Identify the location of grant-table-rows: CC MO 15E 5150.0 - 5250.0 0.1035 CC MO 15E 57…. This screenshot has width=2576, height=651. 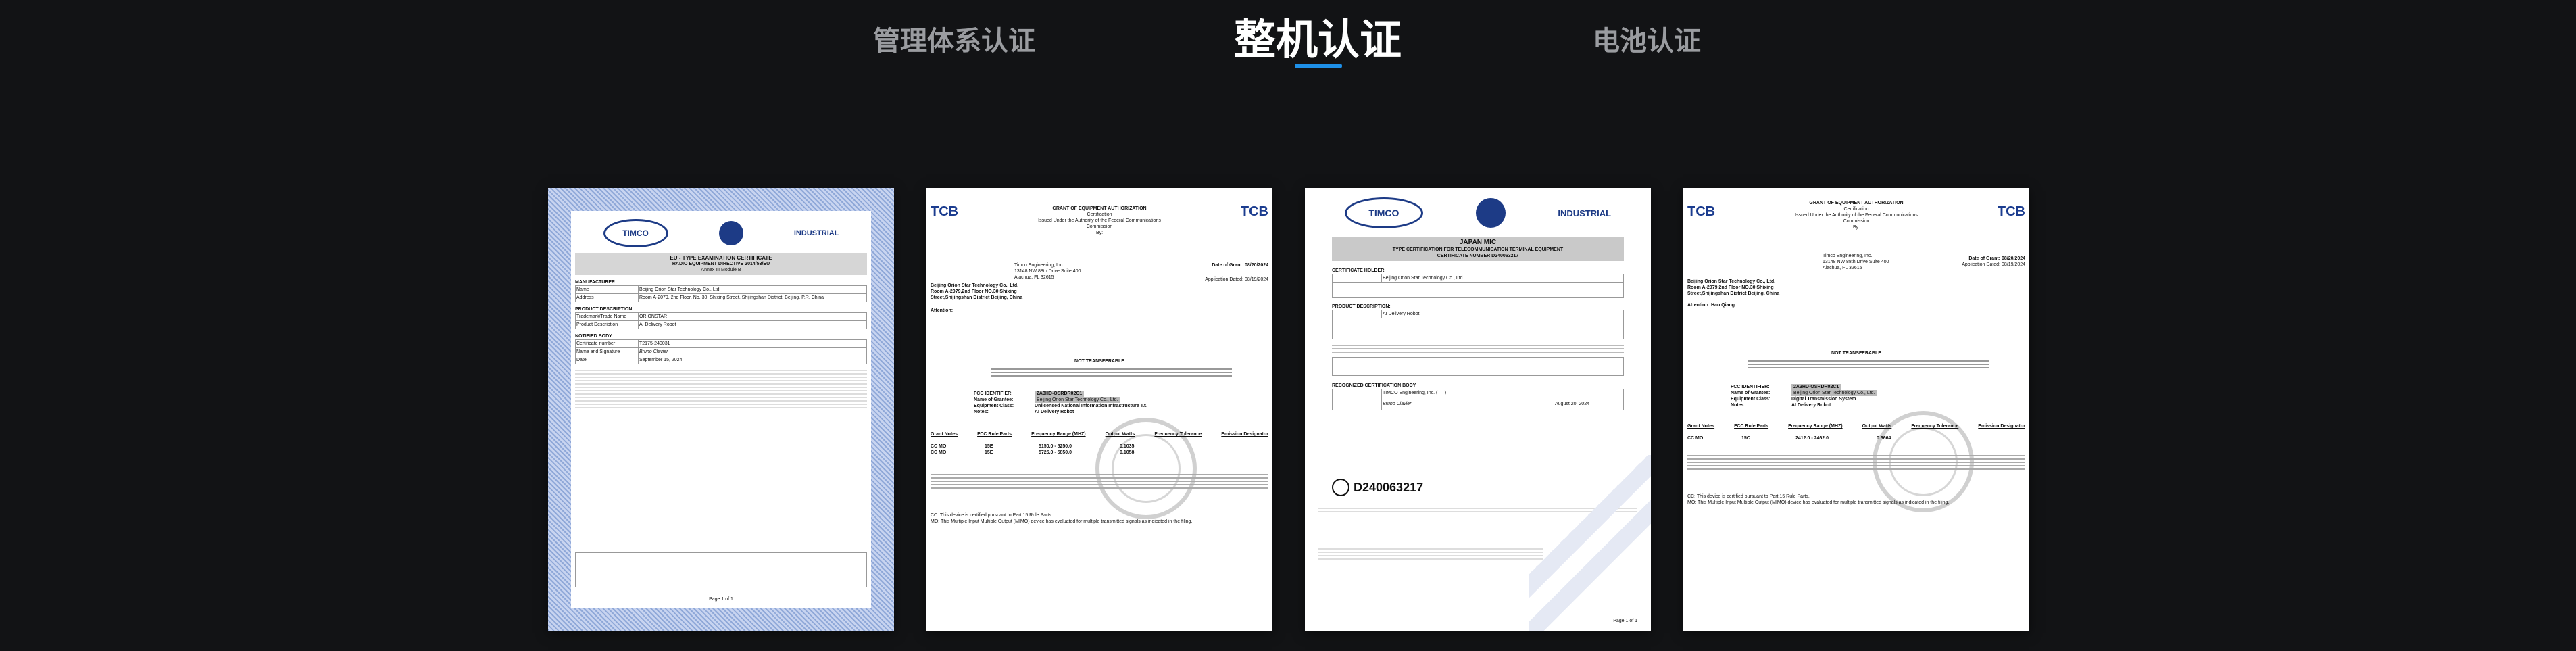
(1033, 449).